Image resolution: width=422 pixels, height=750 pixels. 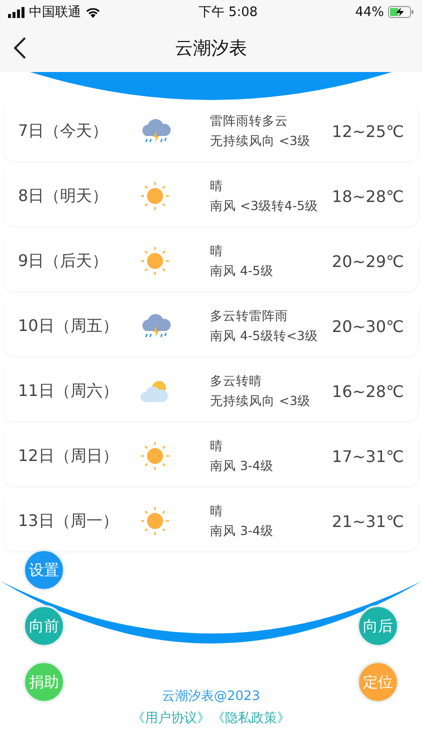 What do you see at coordinates (93, 12) in the screenshot?
I see `wifi-icon` at bounding box center [93, 12].